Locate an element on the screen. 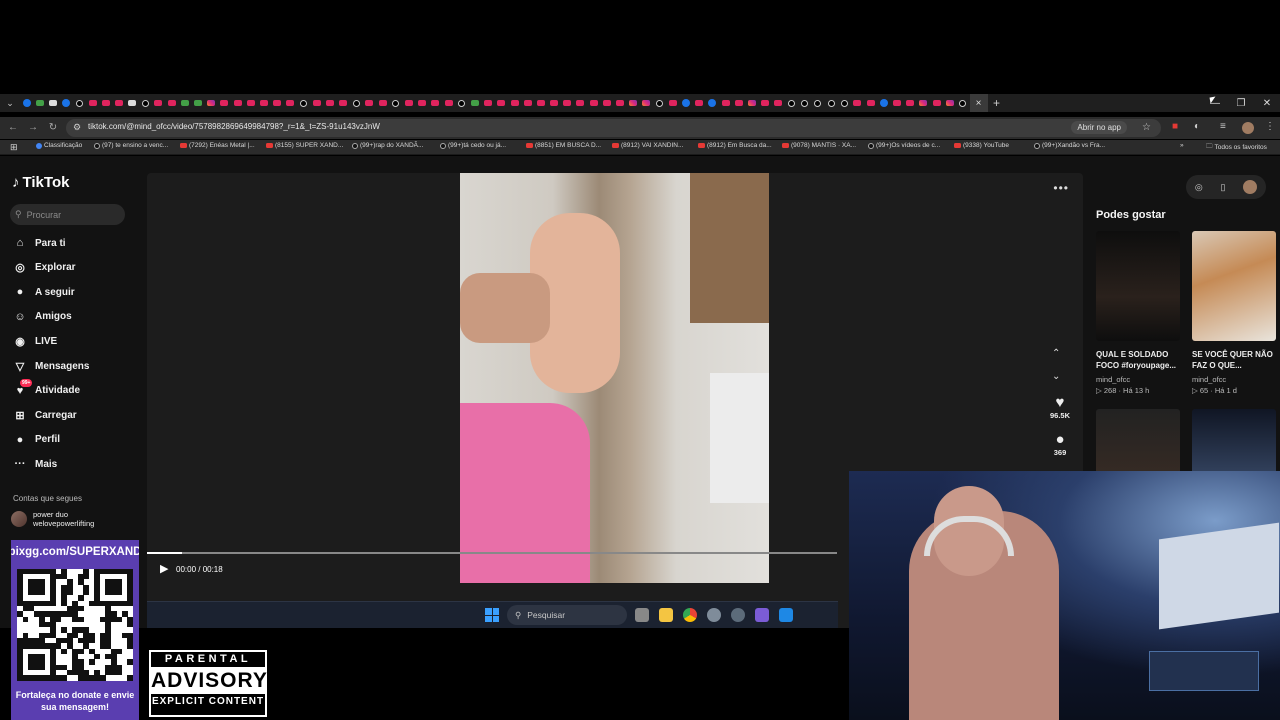  close-window-button: ✕ is located at coordinates (1267, 103).